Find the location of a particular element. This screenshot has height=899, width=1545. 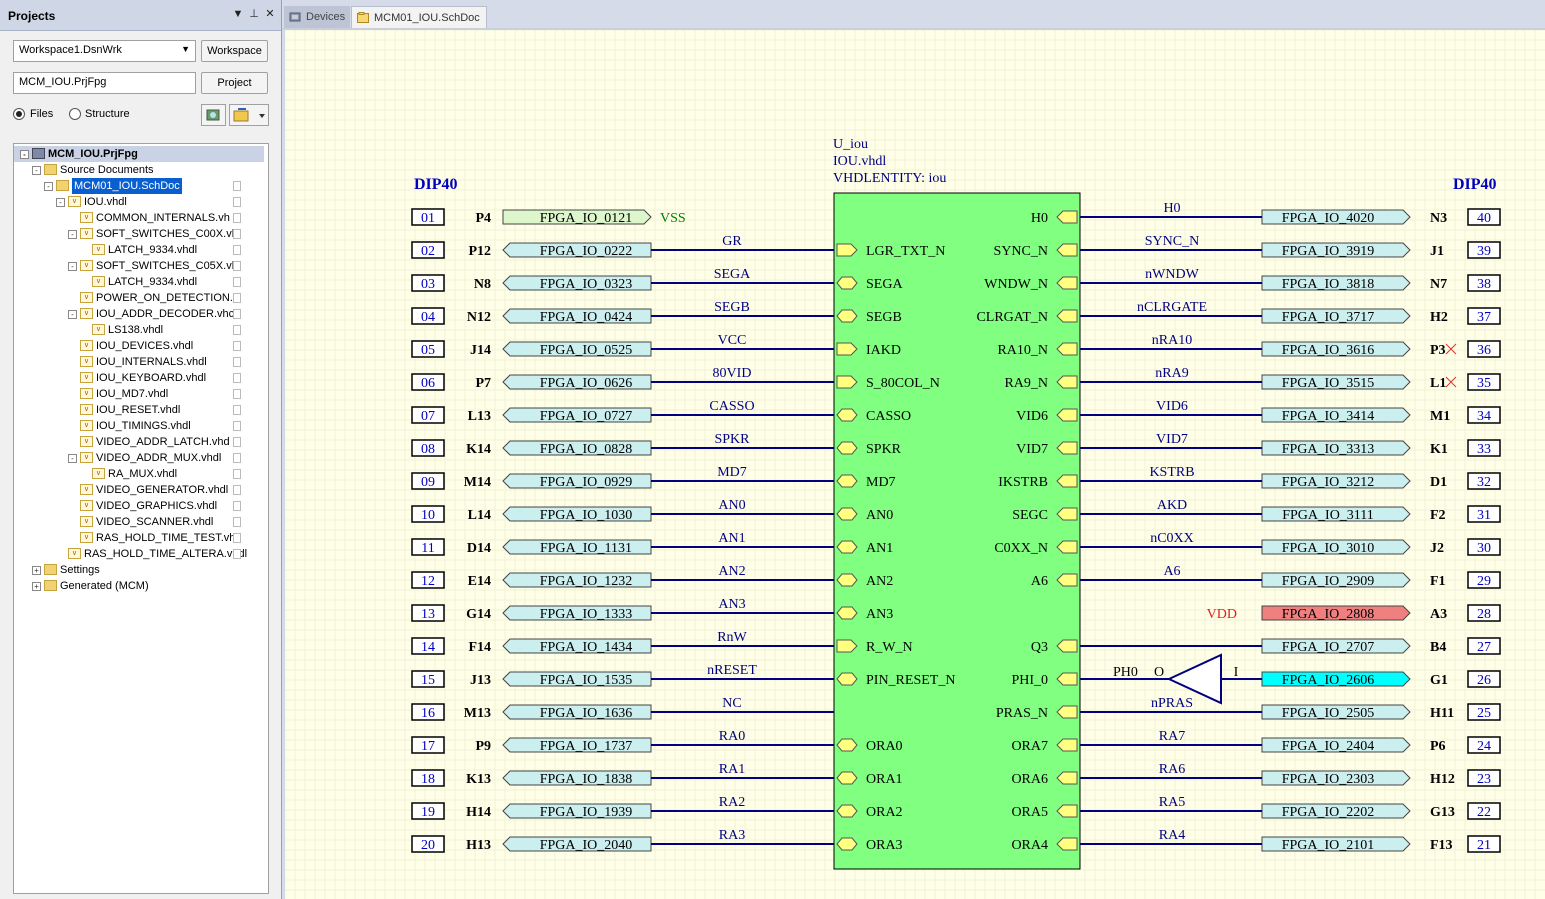

workspace-combo-value: Workspace1.DsnWrk is located at coordinates (70, 50).